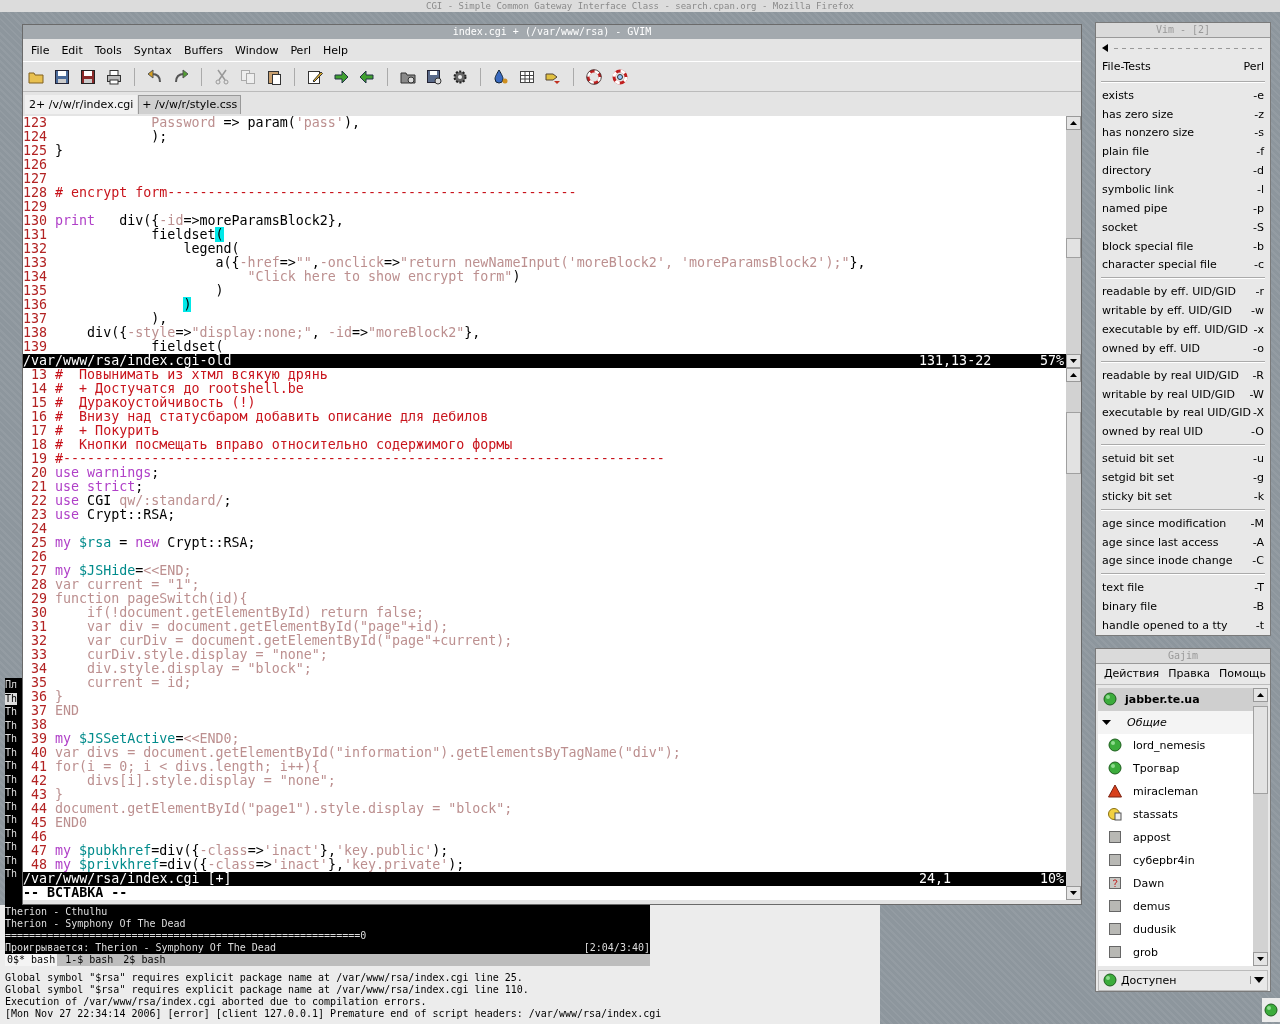 Image resolution: width=1280 pixels, height=1024 pixels. What do you see at coordinates (460, 76) in the screenshot?
I see `gear-icon` at bounding box center [460, 76].